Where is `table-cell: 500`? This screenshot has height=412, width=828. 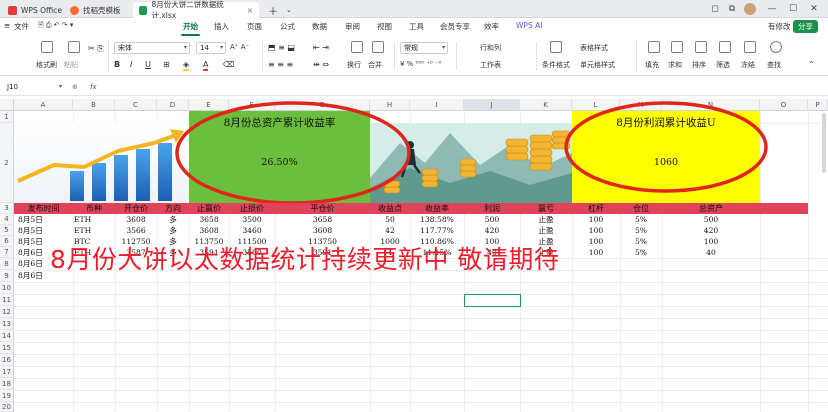 table-cell: 500 is located at coordinates (492, 219).